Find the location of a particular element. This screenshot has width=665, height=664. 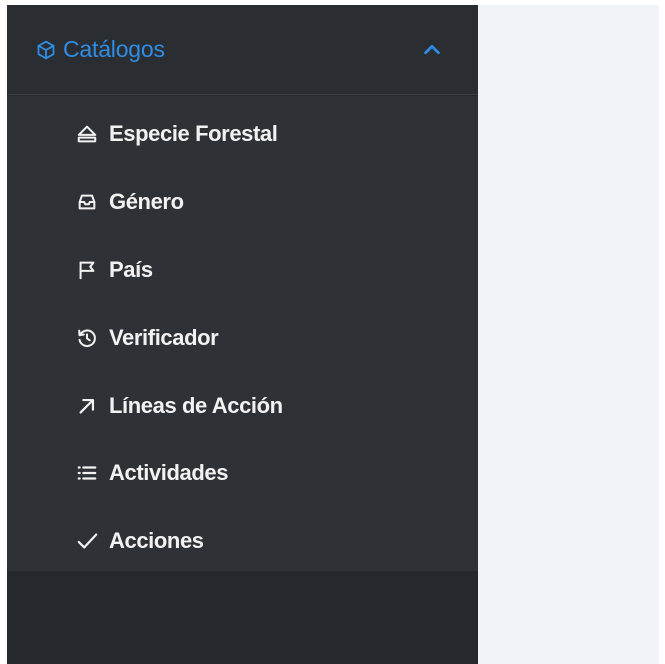

sidebar-item-especie-forestal: Especie Forestal is located at coordinates (264, 134).